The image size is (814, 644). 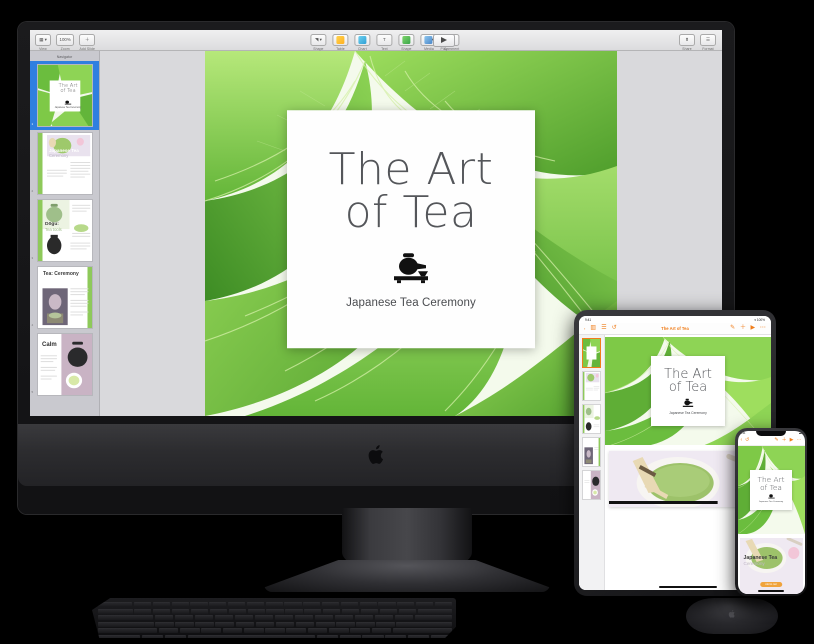 I want to click on sidebar-icon: ▥, so click(x=593, y=328).